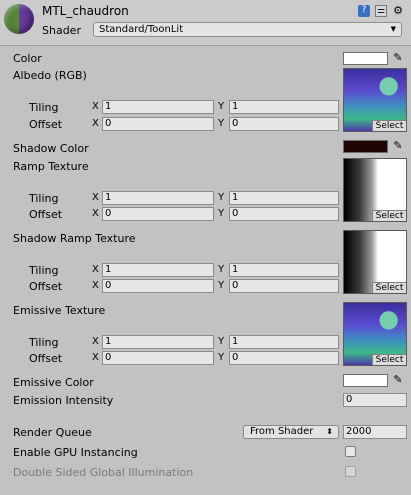  I want to click on gpu-instancing-checkbox, so click(350, 451).